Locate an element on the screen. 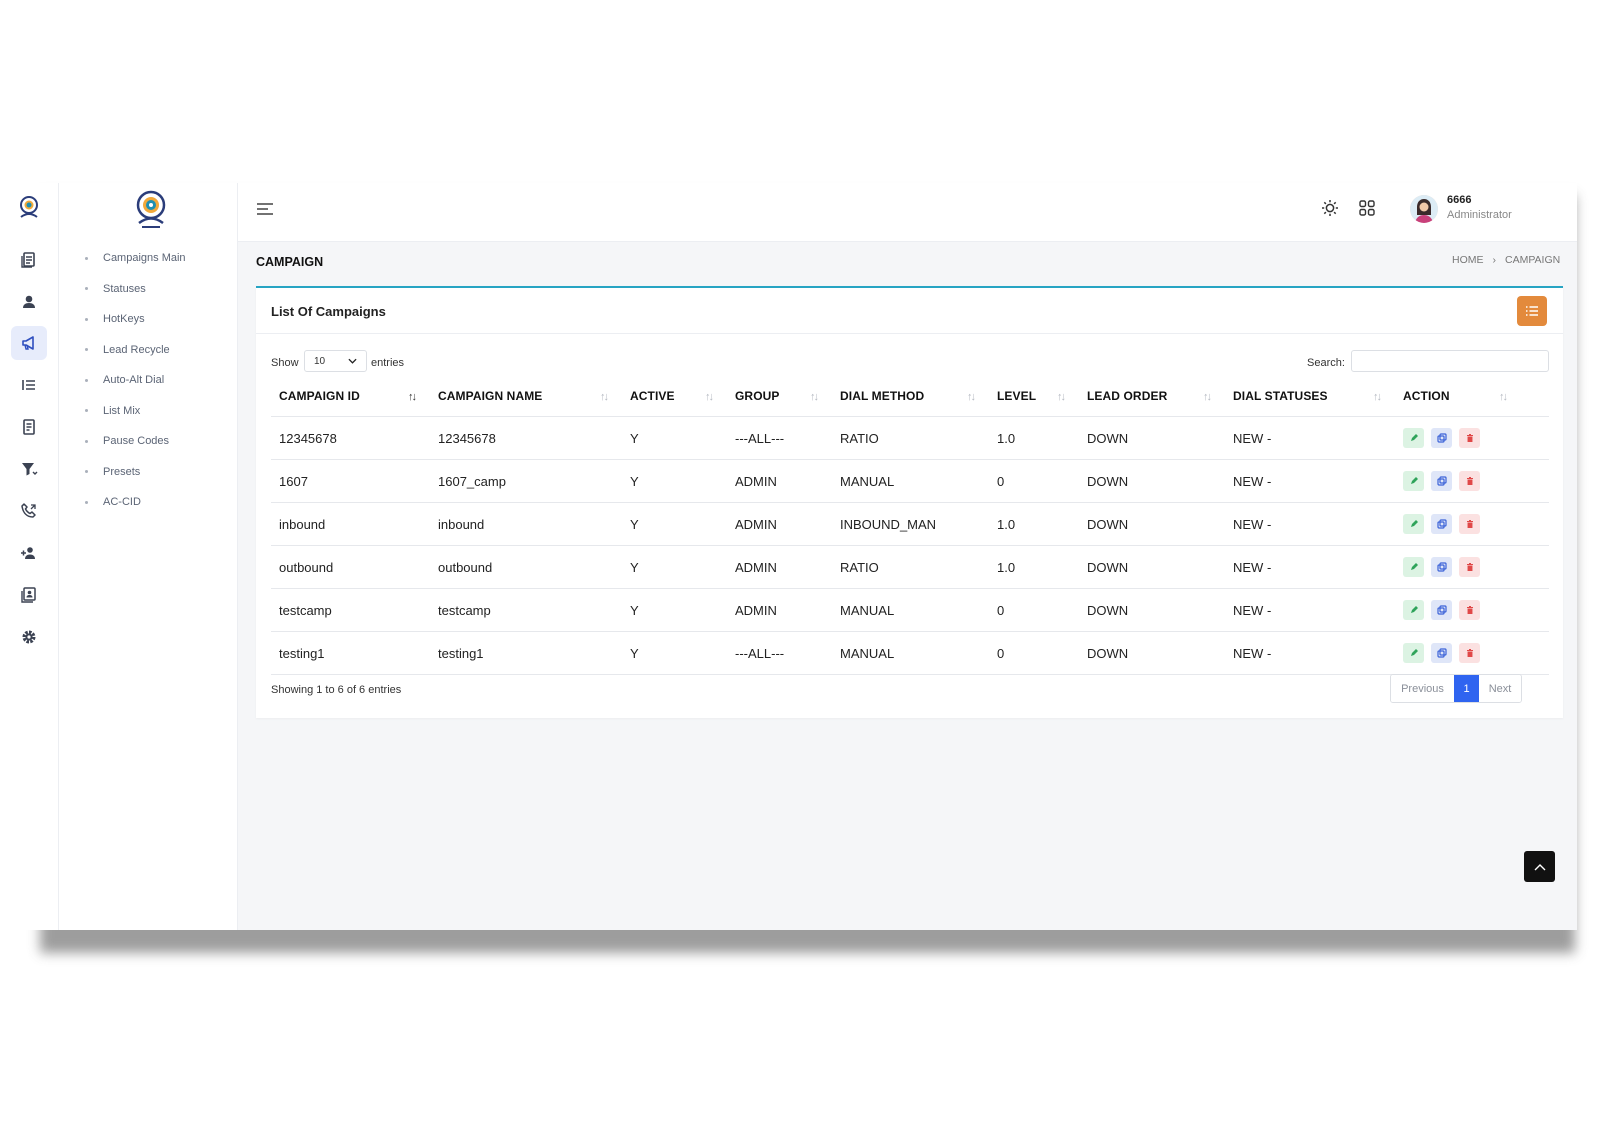 This screenshot has width=1600, height=1123. top-bar: 6666 Administrator is located at coordinates (907, 212).